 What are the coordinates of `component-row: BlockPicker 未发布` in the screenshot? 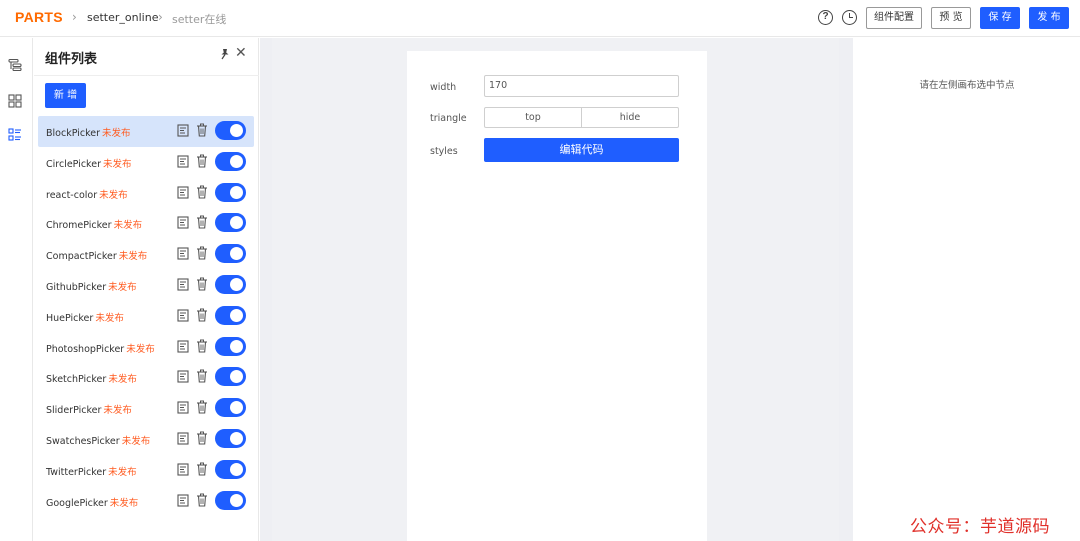 It's located at (146, 131).